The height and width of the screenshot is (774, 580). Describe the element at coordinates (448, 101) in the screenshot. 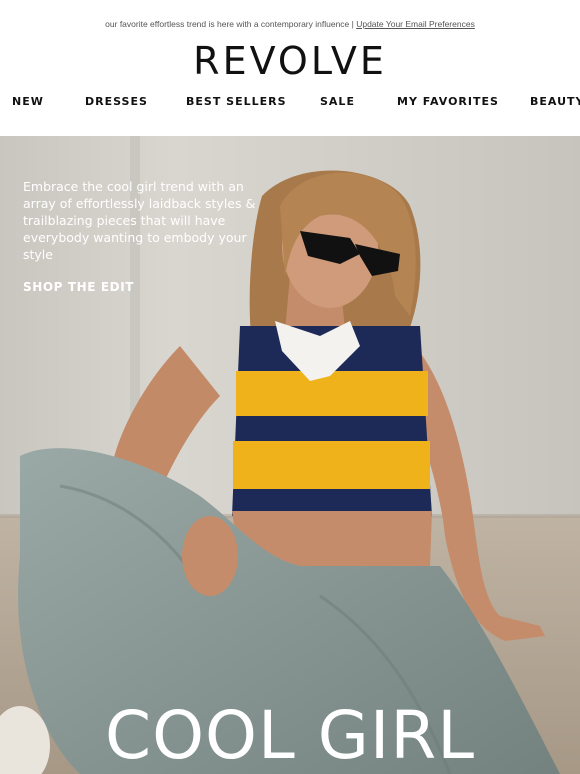

I see `nav-item-my-favorites: MY FAVORITES` at that location.